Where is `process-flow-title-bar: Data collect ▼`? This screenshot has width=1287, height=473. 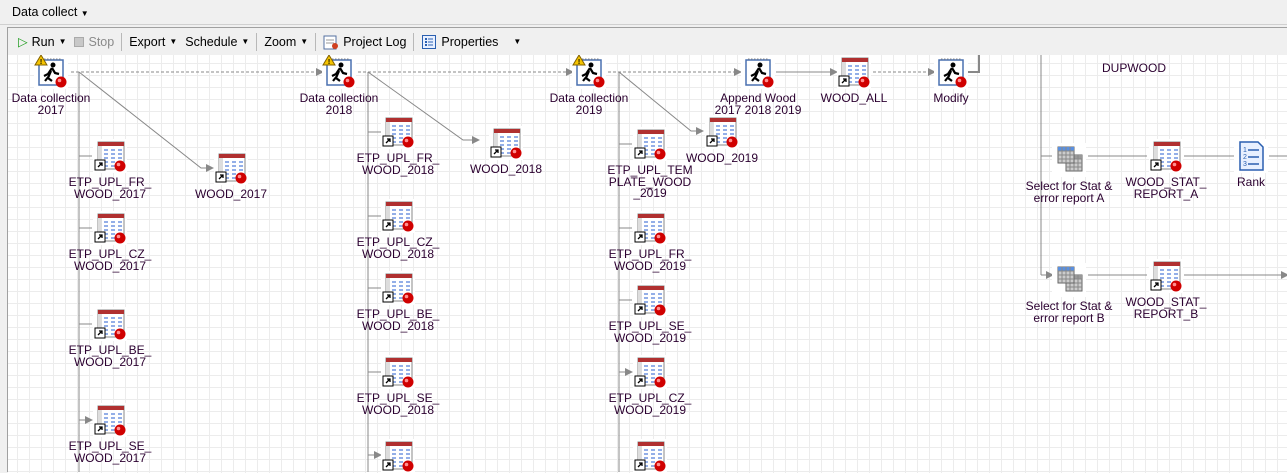 process-flow-title-bar: Data collect ▼ is located at coordinates (643, 12).